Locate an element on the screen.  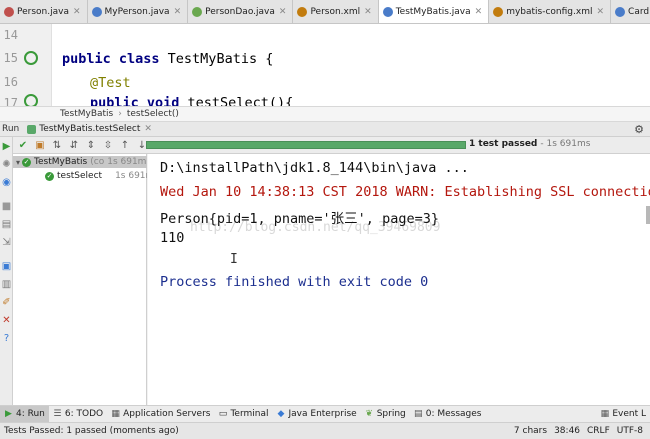
editor-tab: PersonDao.java ✕ is located at coordinates (241, 11).